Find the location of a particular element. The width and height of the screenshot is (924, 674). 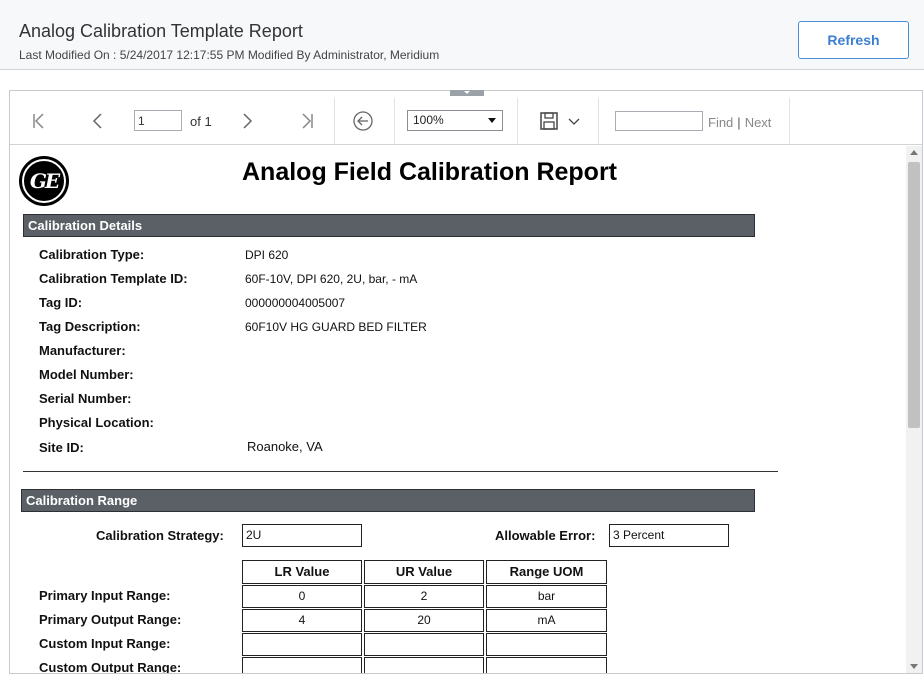

section-divider is located at coordinates (400, 471).